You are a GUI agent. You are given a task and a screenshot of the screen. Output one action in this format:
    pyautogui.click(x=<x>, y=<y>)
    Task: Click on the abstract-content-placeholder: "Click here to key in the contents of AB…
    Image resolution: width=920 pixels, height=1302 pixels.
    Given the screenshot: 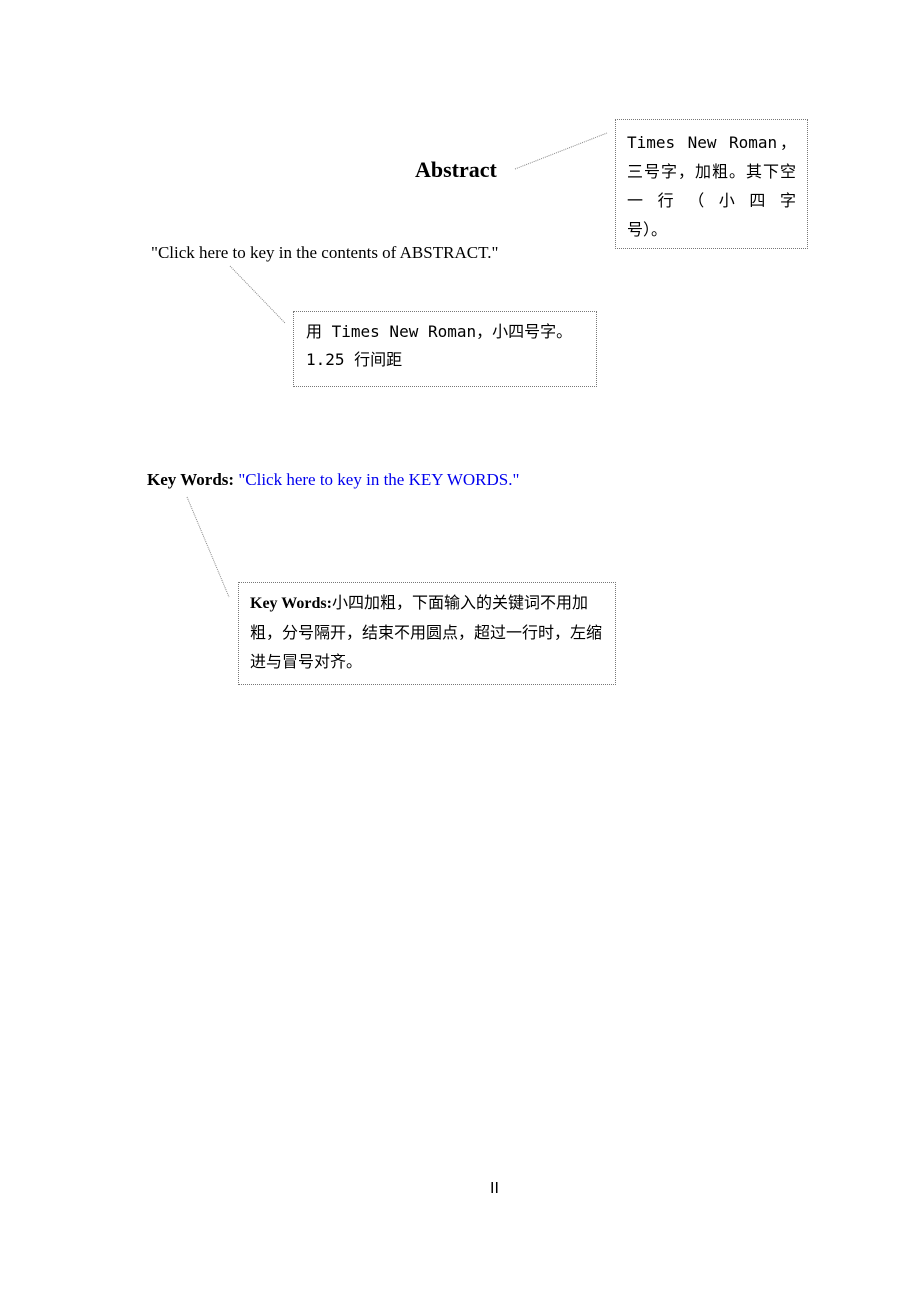 What is the action you would take?
    pyautogui.click(x=324, y=253)
    